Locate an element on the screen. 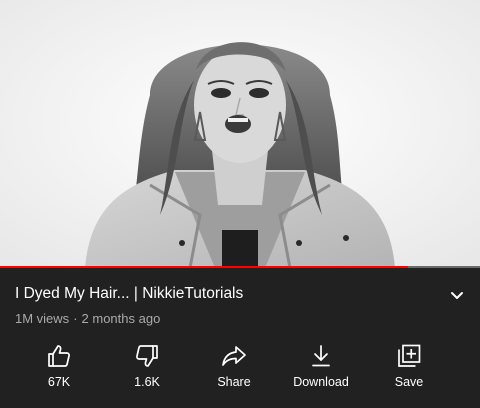 The image size is (480, 408). dislike-button: 1.6K is located at coordinates (147, 369).